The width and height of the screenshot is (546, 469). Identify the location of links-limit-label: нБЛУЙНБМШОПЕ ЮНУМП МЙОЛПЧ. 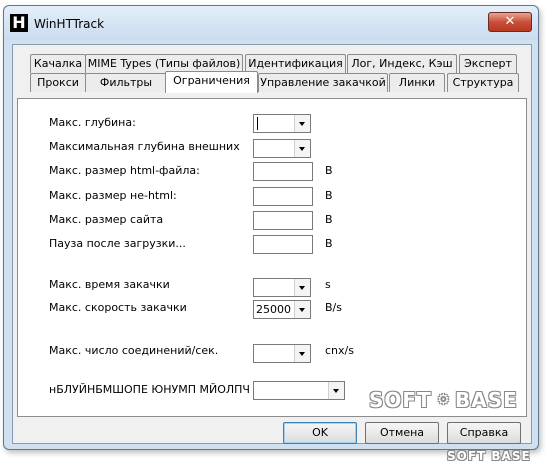
(149, 389).